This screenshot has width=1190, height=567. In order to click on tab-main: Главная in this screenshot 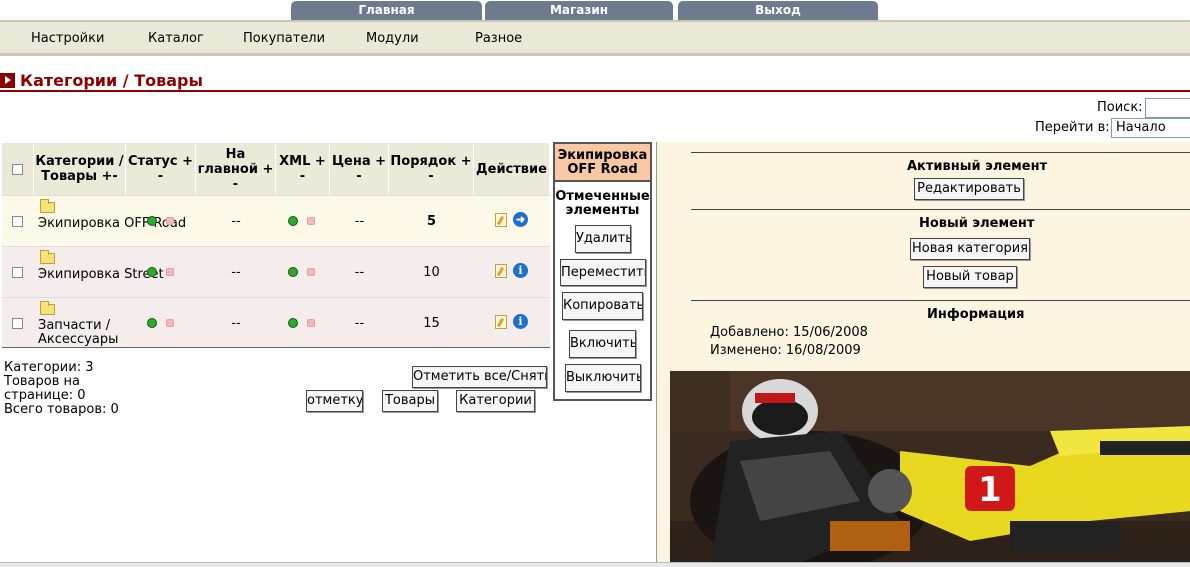, I will do `click(386, 10)`.